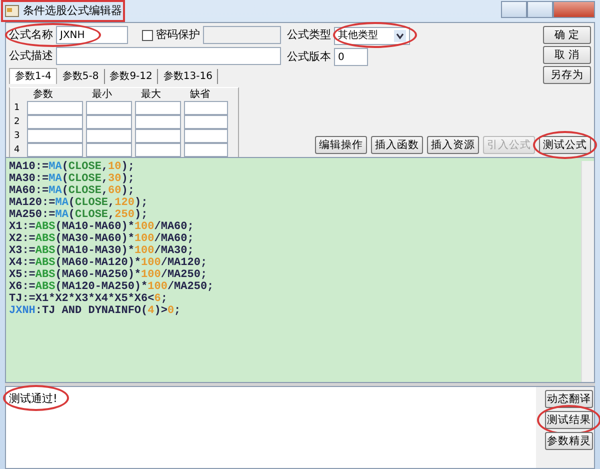  I want to click on toolbar-button: 插入资源, so click(453, 145).